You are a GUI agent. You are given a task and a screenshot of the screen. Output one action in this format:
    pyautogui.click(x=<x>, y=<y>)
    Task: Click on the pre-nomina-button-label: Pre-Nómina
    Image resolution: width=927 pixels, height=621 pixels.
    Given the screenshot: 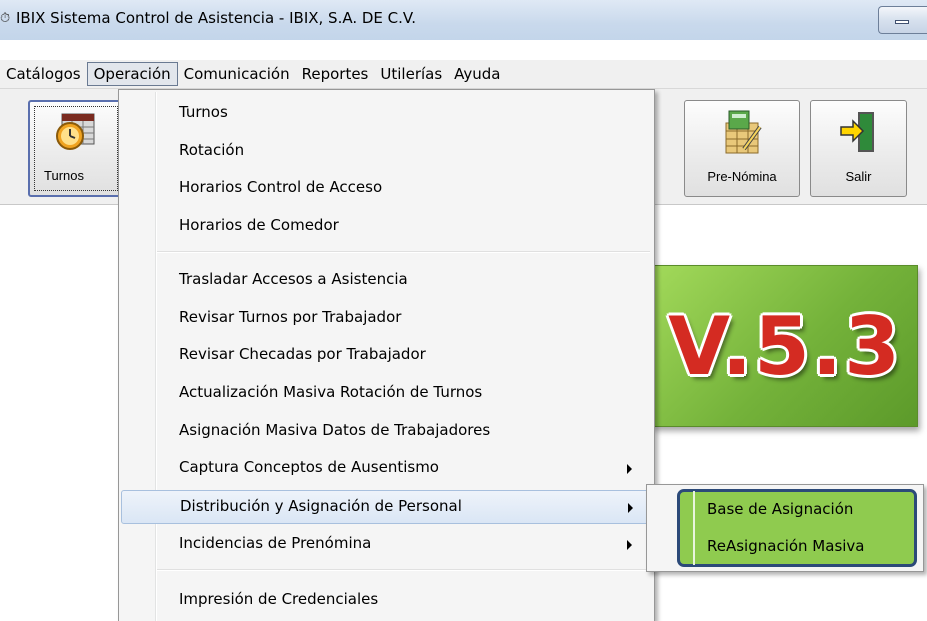 What is the action you would take?
    pyautogui.click(x=742, y=176)
    